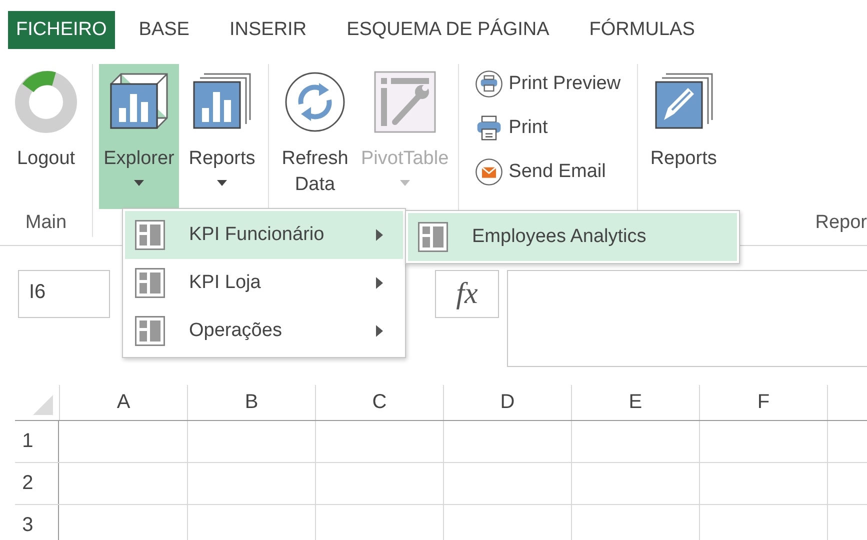 The height and width of the screenshot is (540, 867). Describe the element at coordinates (164, 30) in the screenshot. I see `ribbon-tab: BASE` at that location.